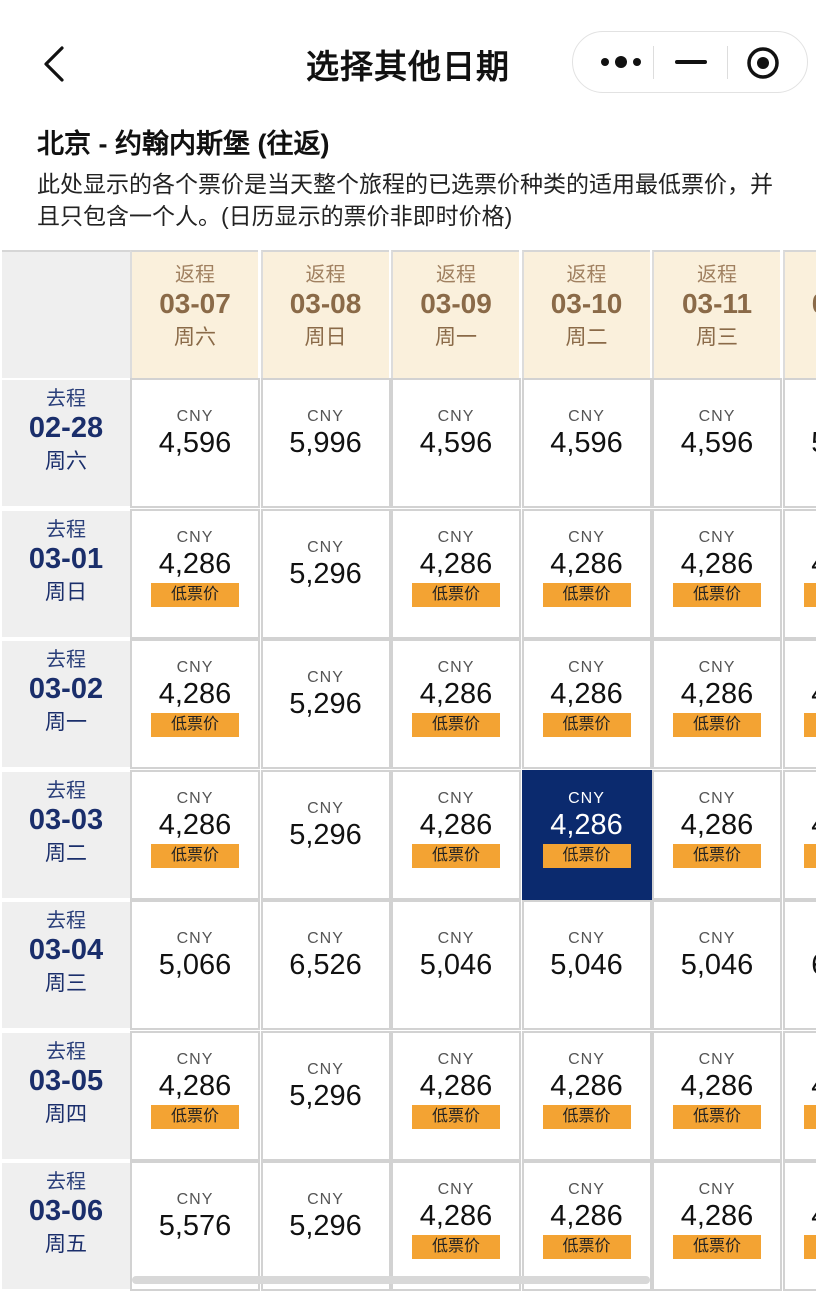 The height and width of the screenshot is (1306, 816). What do you see at coordinates (66, 833) in the screenshot?
I see `depart-date-header: 去程 03-03 周二` at bounding box center [66, 833].